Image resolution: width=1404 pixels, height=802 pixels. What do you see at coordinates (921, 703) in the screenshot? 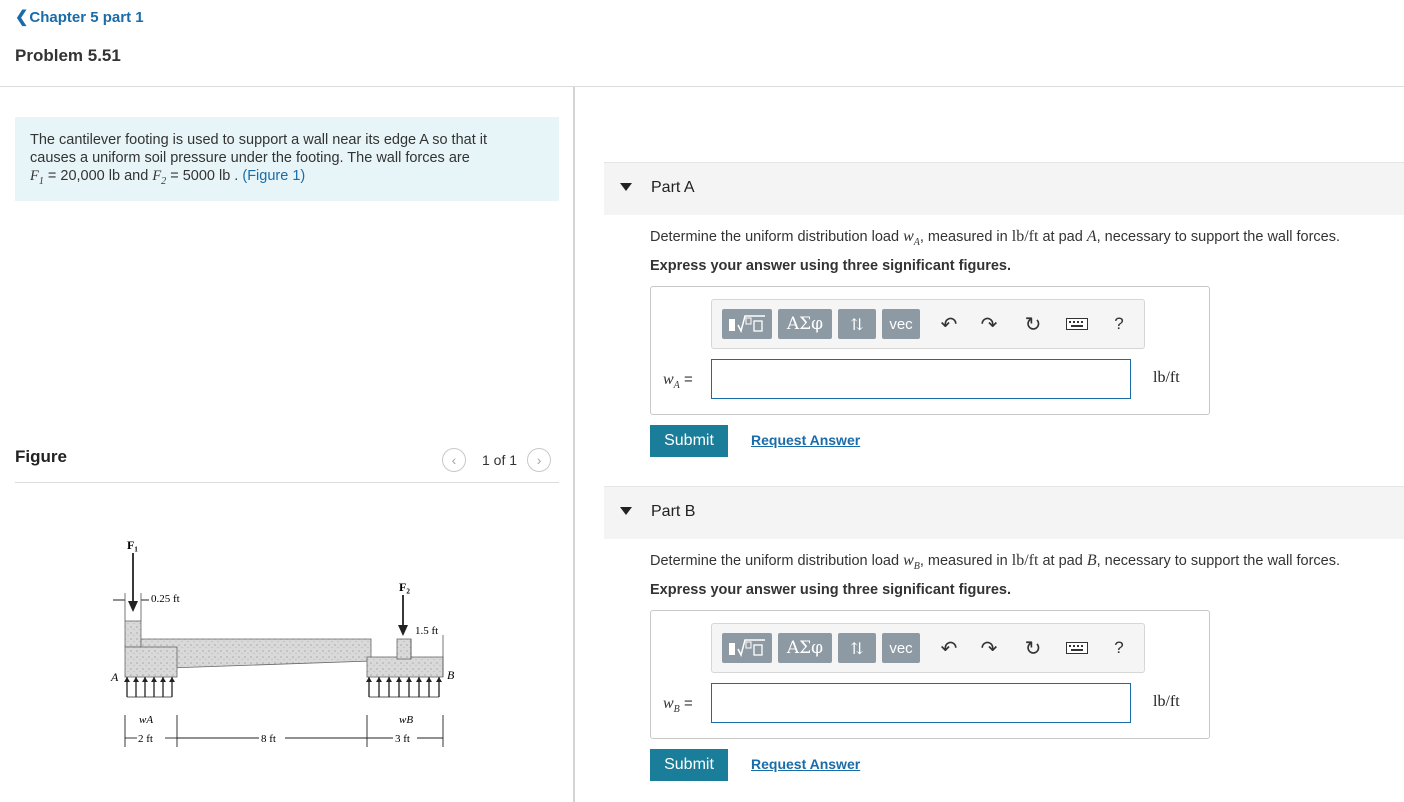
I see `part-b-answer-input` at bounding box center [921, 703].